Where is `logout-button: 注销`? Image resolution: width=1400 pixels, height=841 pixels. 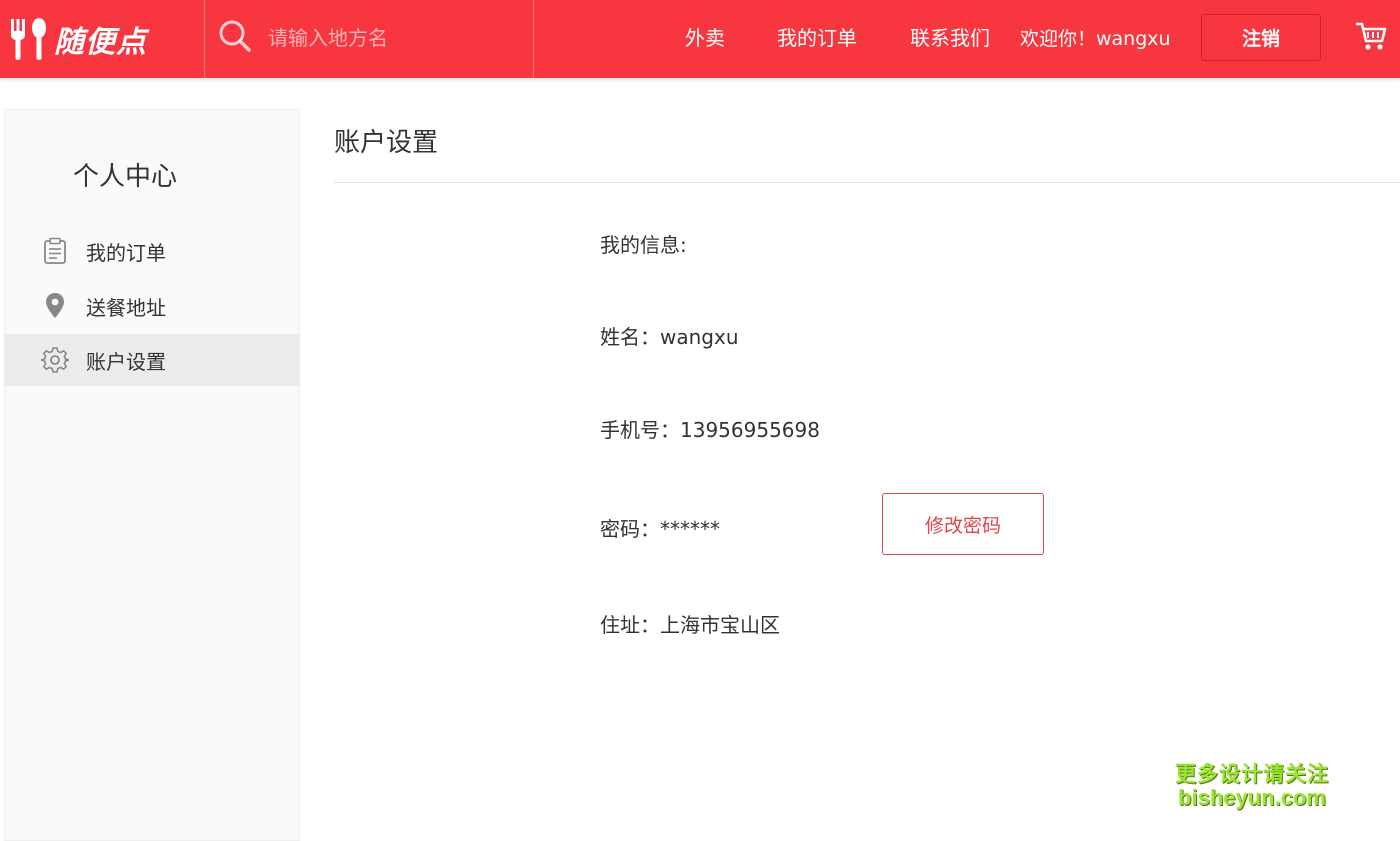 logout-button: 注销 is located at coordinates (1261, 37).